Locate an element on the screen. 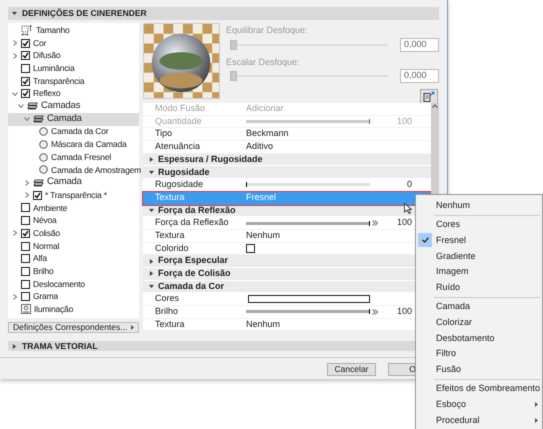 Image resolution: width=543 pixels, height=429 pixels. tree-item-label: Transparência is located at coordinates (58, 81).